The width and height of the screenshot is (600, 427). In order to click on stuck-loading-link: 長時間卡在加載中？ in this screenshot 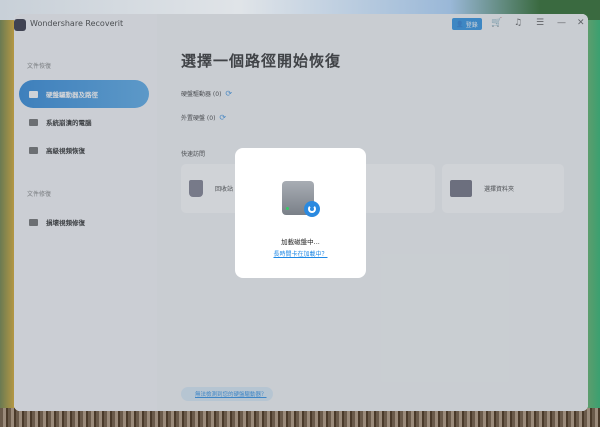, I will do `click(300, 254)`.